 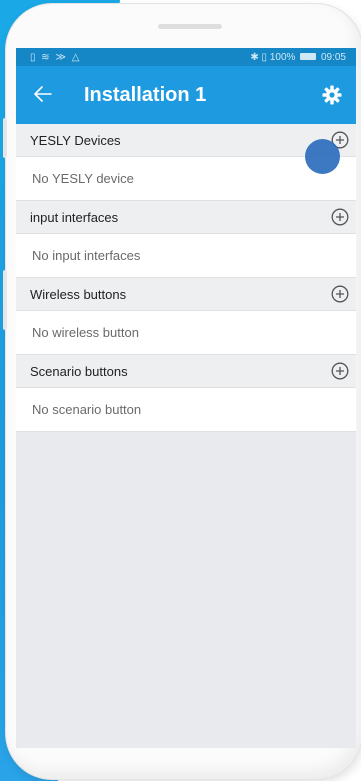 What do you see at coordinates (85, 332) in the screenshot?
I see `empty-state-text: No wireless button` at bounding box center [85, 332].